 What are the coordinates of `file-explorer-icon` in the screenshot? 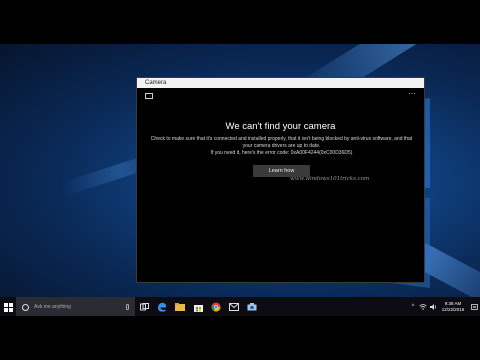 It's located at (180, 307).